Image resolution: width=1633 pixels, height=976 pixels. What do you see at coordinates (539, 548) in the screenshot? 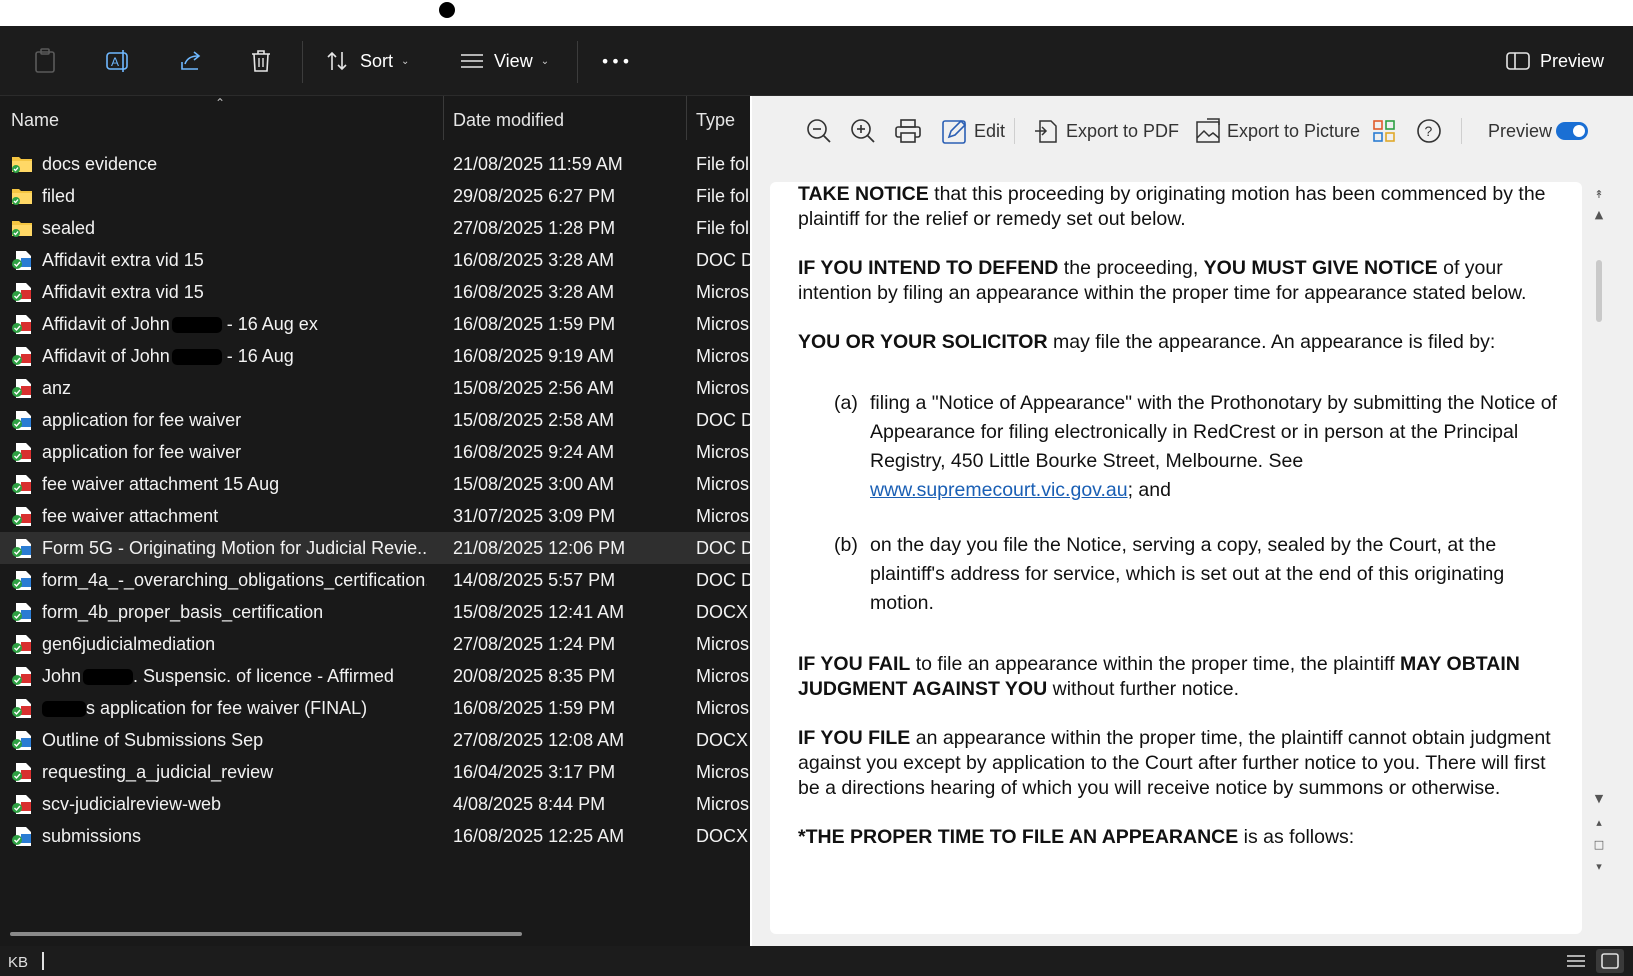
I see `file-date-modified: 21/08/2025 12:06 PM` at bounding box center [539, 548].